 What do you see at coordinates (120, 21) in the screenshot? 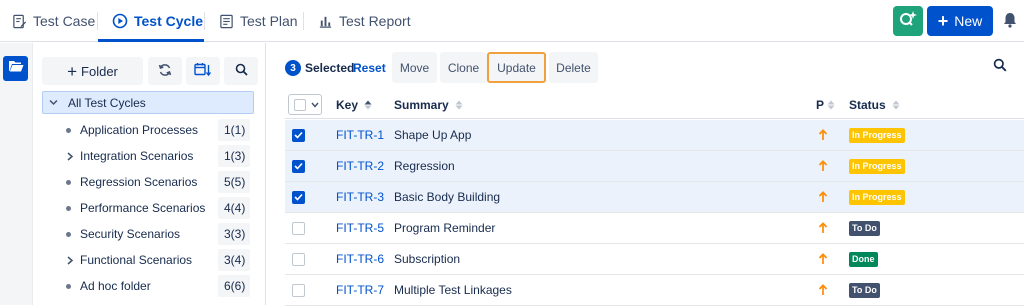
I see `play-circle-icon` at bounding box center [120, 21].